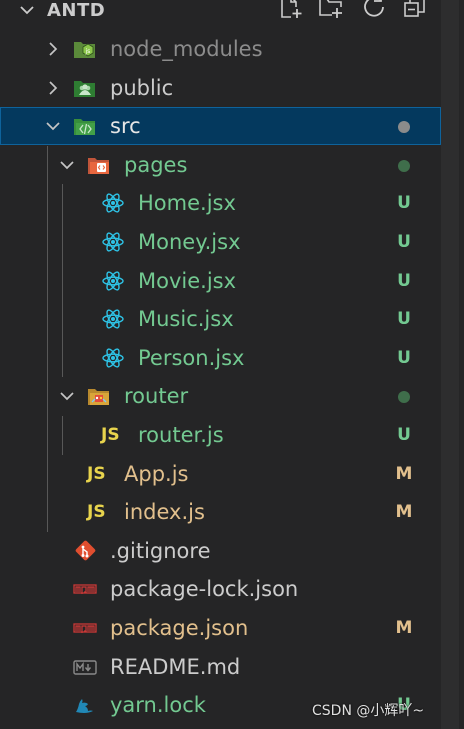 This screenshot has width=464, height=729. What do you see at coordinates (187, 280) in the screenshot?
I see `tree-item-label: Movie.jsx` at bounding box center [187, 280].